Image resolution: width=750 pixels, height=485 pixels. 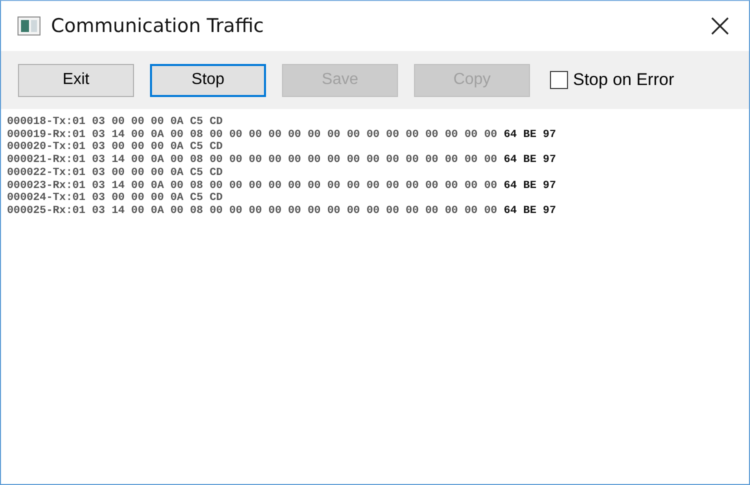 What do you see at coordinates (720, 26) in the screenshot?
I see `close-icon` at bounding box center [720, 26].